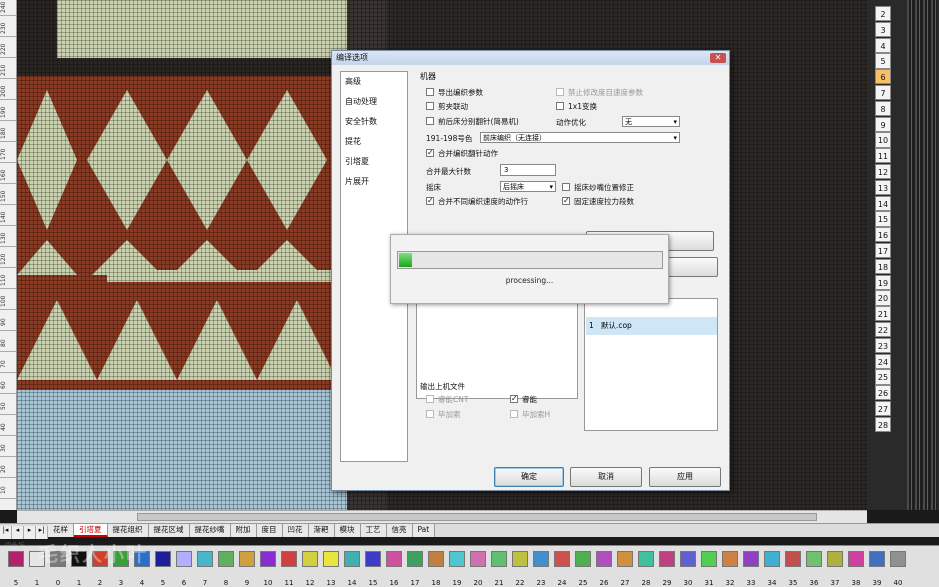 Image resolution: width=939 pixels, height=587 pixels. What do you see at coordinates (528, 186) in the screenshot?
I see `rack-select: 后摇床` at bounding box center [528, 186].